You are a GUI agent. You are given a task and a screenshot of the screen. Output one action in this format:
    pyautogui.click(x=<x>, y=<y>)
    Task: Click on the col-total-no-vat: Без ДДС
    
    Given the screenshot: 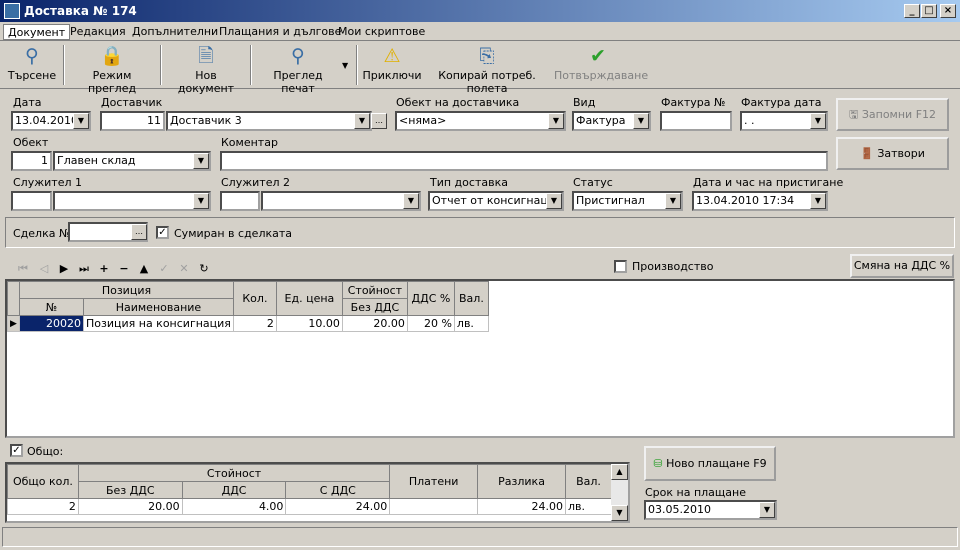 What is the action you would take?
    pyautogui.click(x=130, y=490)
    